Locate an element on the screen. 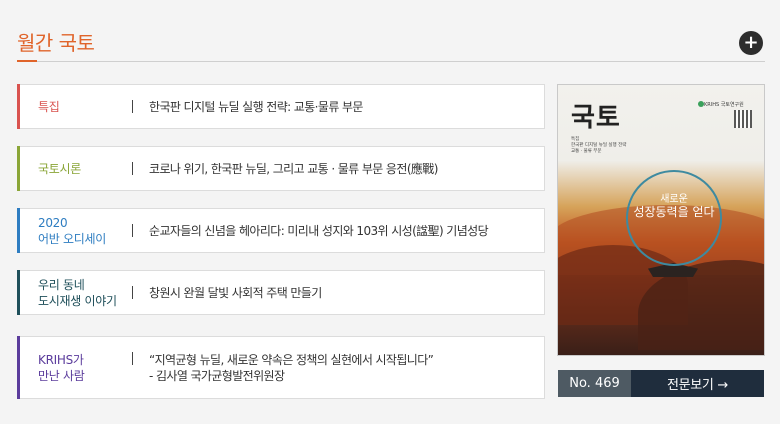 The height and width of the screenshot is (424, 780). section-title: 월간 국토 is located at coordinates (56, 43).